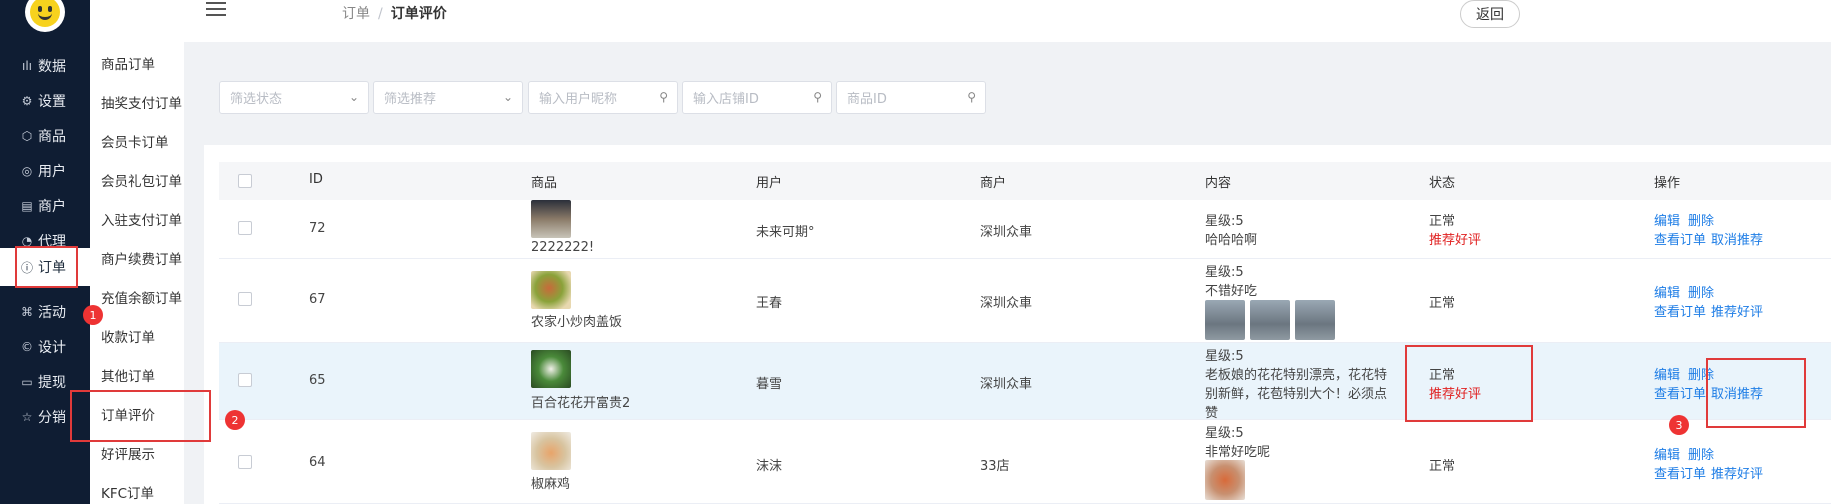 The image size is (1831, 504). What do you see at coordinates (216, 9) in the screenshot?
I see `hamburger-icon` at bounding box center [216, 9].